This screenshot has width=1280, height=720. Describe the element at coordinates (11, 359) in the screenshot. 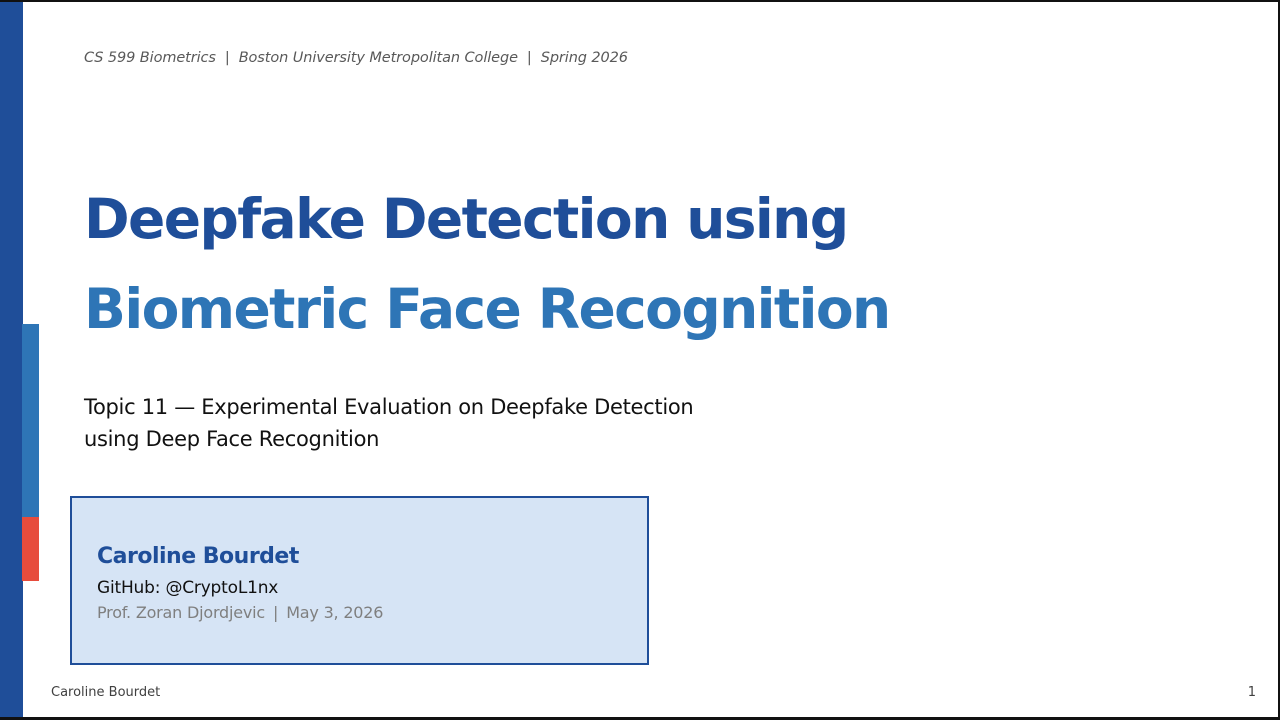

I see `left-accent-bar` at that location.